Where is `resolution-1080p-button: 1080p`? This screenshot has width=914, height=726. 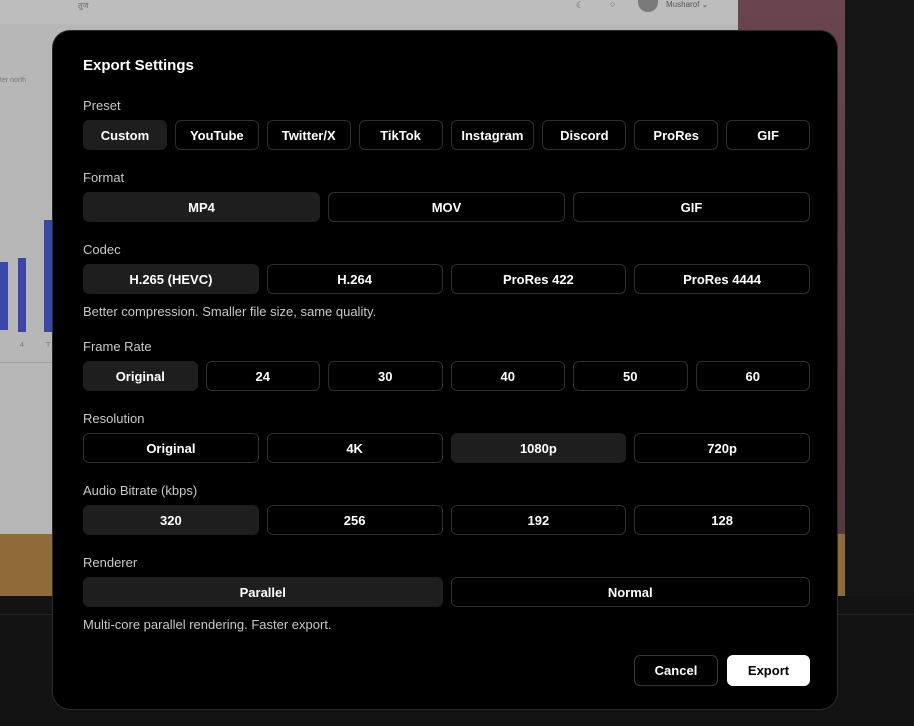 resolution-1080p-button: 1080p is located at coordinates (538, 448).